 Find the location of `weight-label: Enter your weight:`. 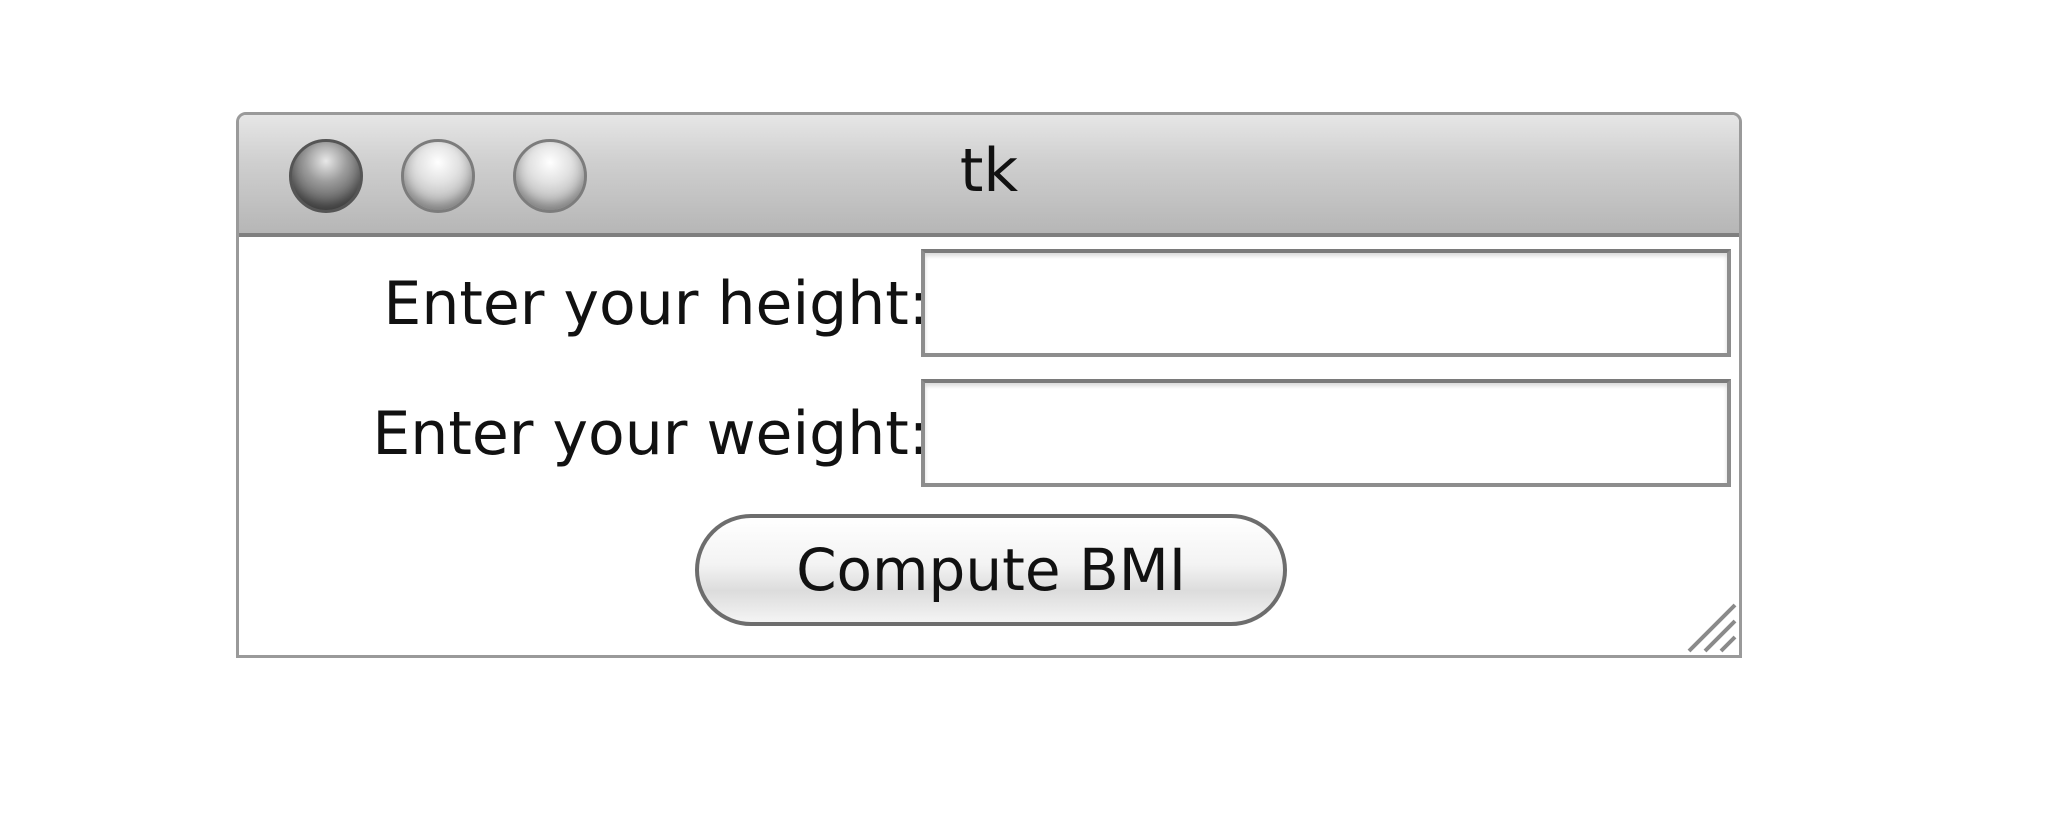

weight-label: Enter your weight: is located at coordinates (650, 434).